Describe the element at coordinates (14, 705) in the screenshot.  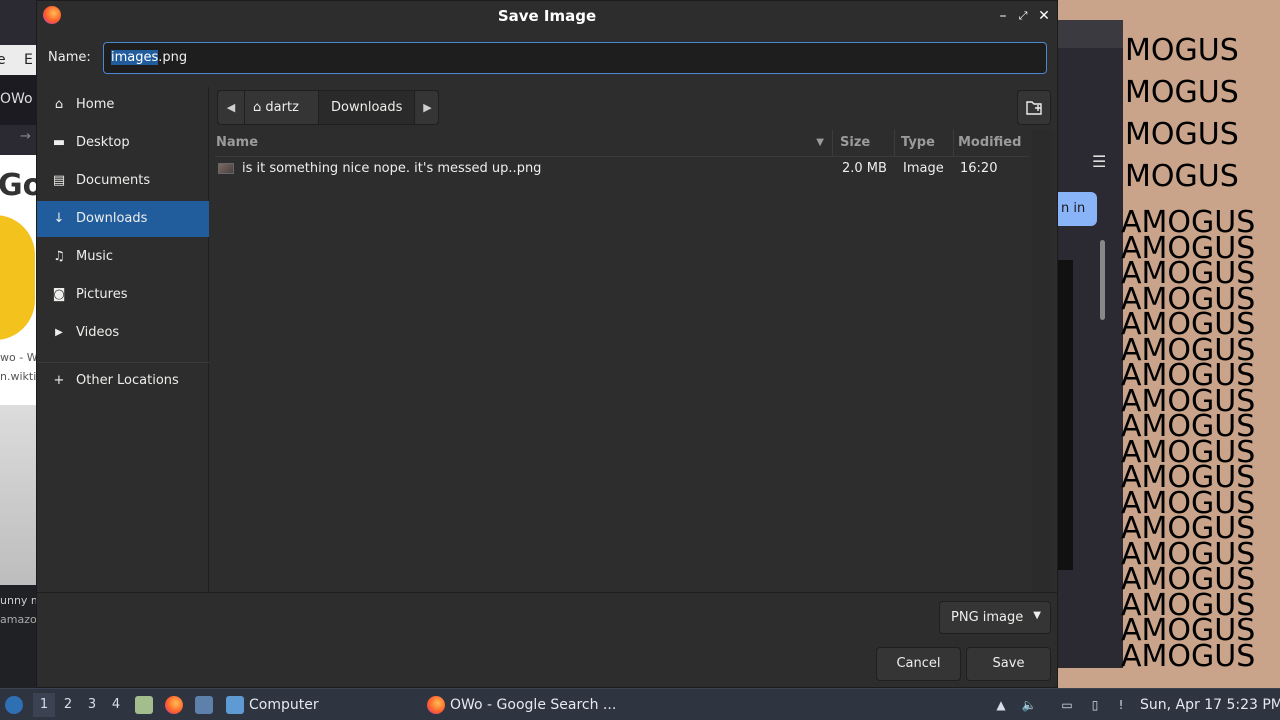
I see `start-menu-icon` at that location.